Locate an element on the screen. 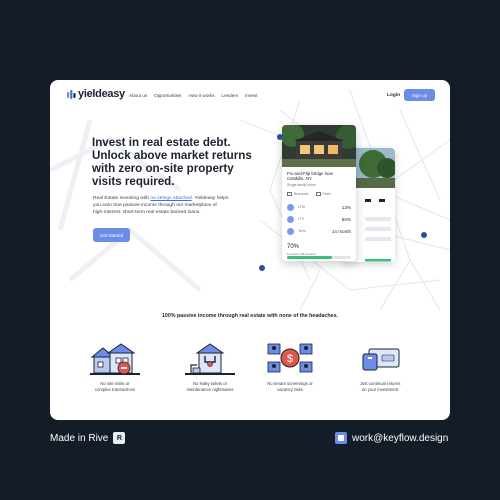 The image size is (500, 500). hero-title-line: Invest in real estate debt. is located at coordinates (161, 142).